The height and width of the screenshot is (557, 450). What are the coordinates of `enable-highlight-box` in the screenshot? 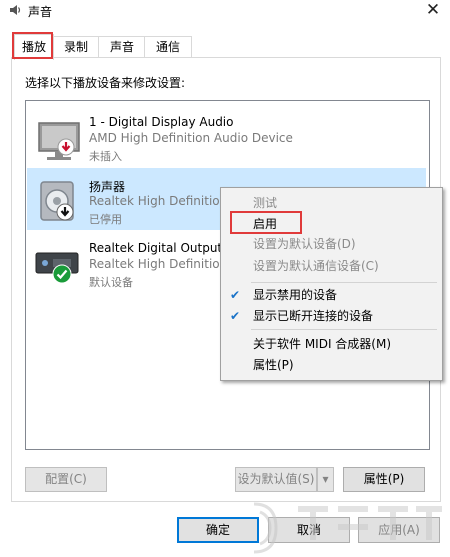 It's located at (266, 222).